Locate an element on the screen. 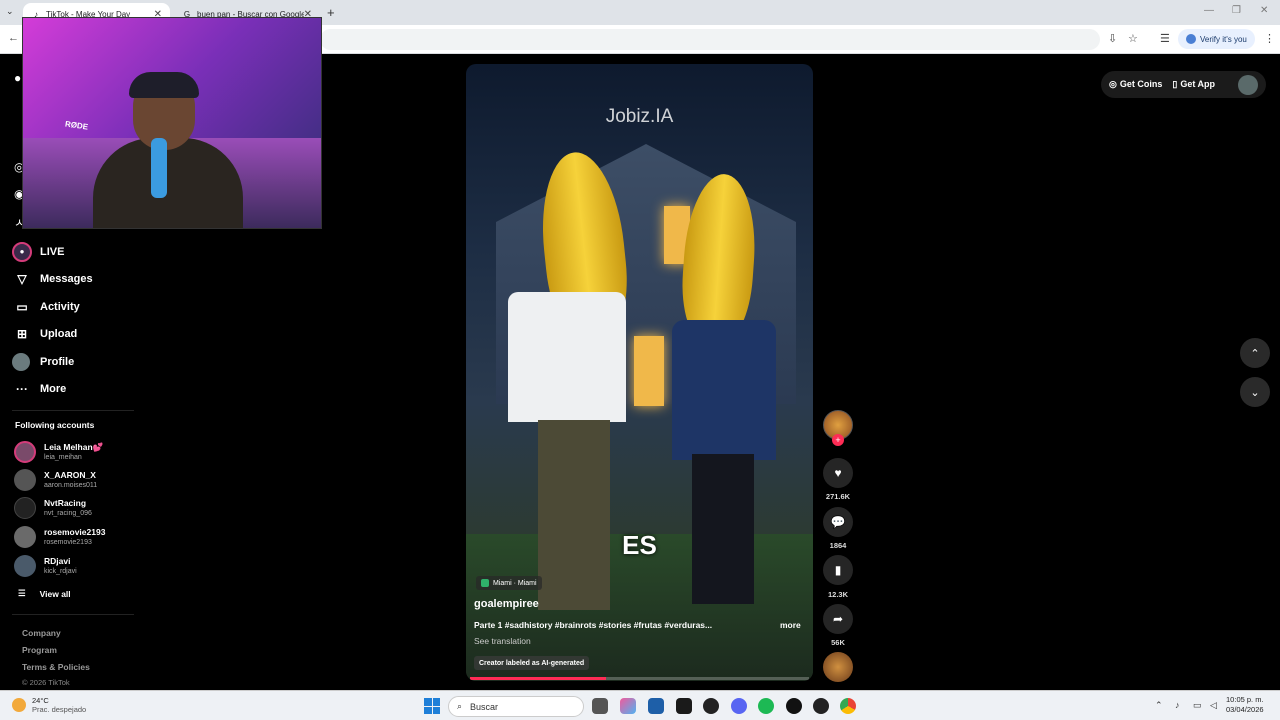 The width and height of the screenshot is (1280, 720). system-clock: 10:05 p. m. 03/04/2026 is located at coordinates (1245, 705).